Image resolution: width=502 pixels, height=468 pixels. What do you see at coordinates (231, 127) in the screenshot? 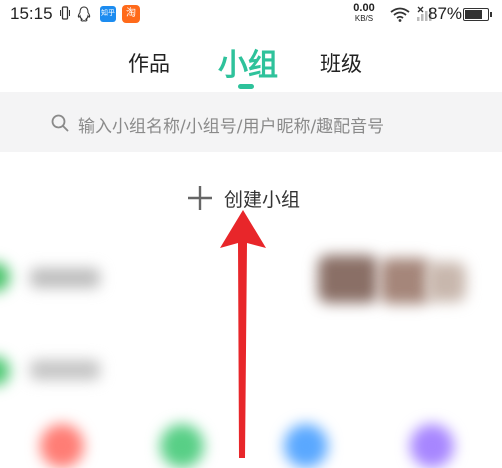
I see `search-placeholder: 输入小组名称/小组号/用户昵称/趣配音号` at bounding box center [231, 127].